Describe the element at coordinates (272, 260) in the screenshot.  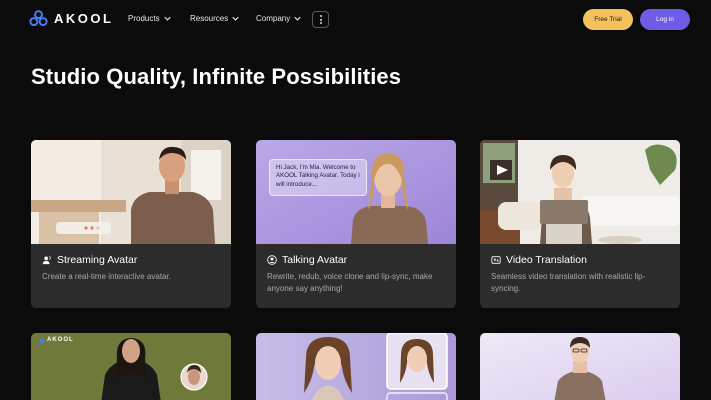
I see `talking-avatar-icon` at that location.